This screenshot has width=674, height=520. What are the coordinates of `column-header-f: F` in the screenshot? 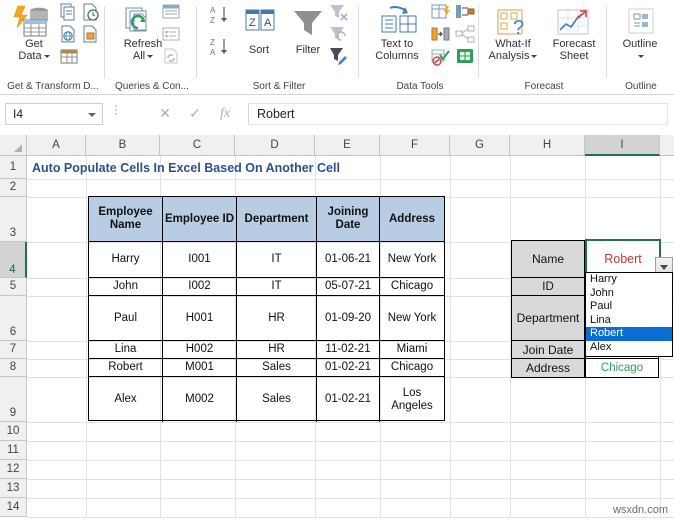 It's located at (415, 145).